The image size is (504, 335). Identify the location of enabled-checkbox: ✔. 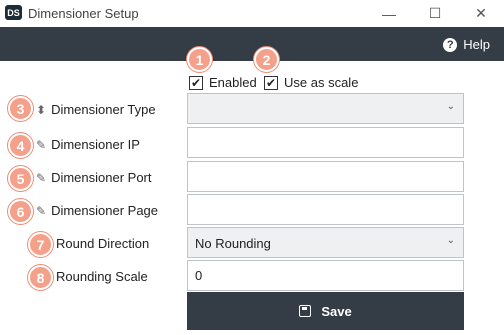
(196, 82).